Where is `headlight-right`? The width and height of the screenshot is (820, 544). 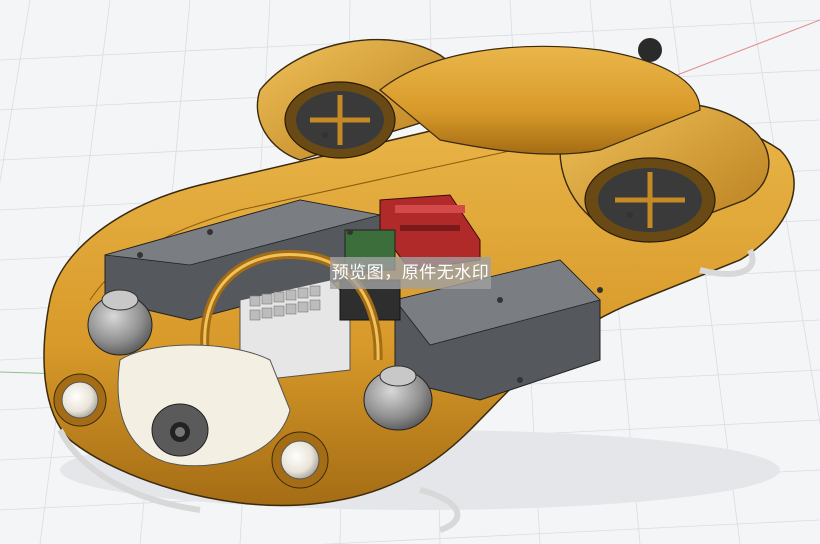
headlight-right is located at coordinates (300, 460).